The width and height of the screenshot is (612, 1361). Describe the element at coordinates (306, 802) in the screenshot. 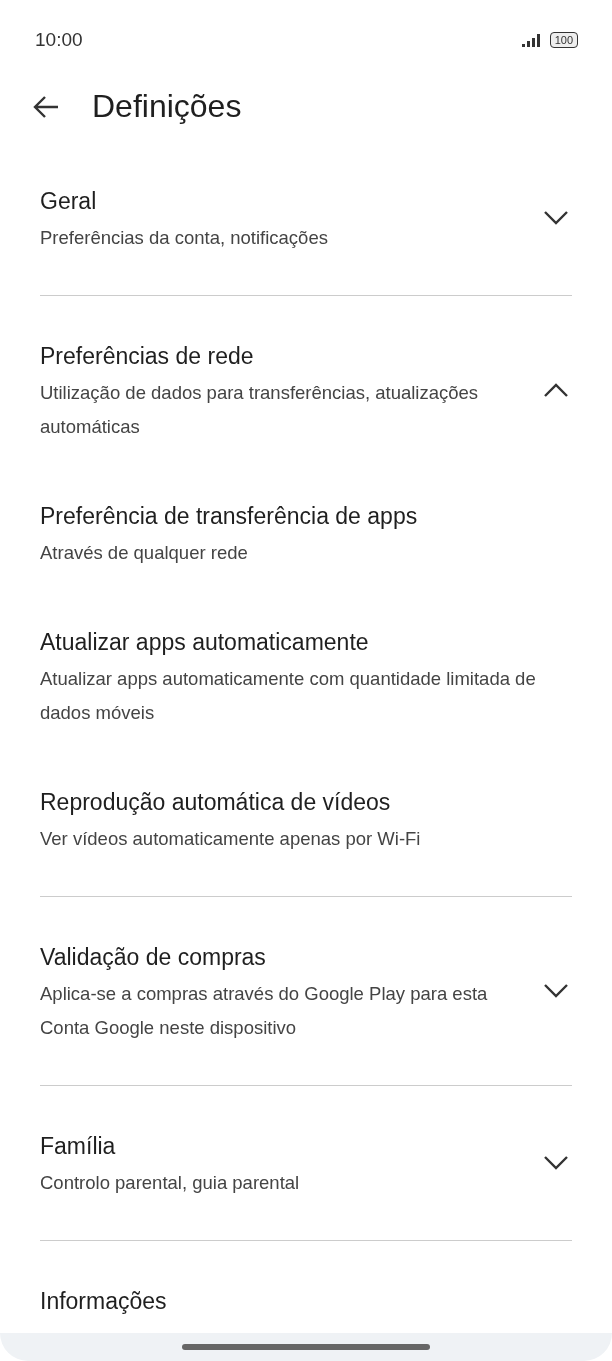

I see `setting-title: Reprodução automática de vídeos` at that location.